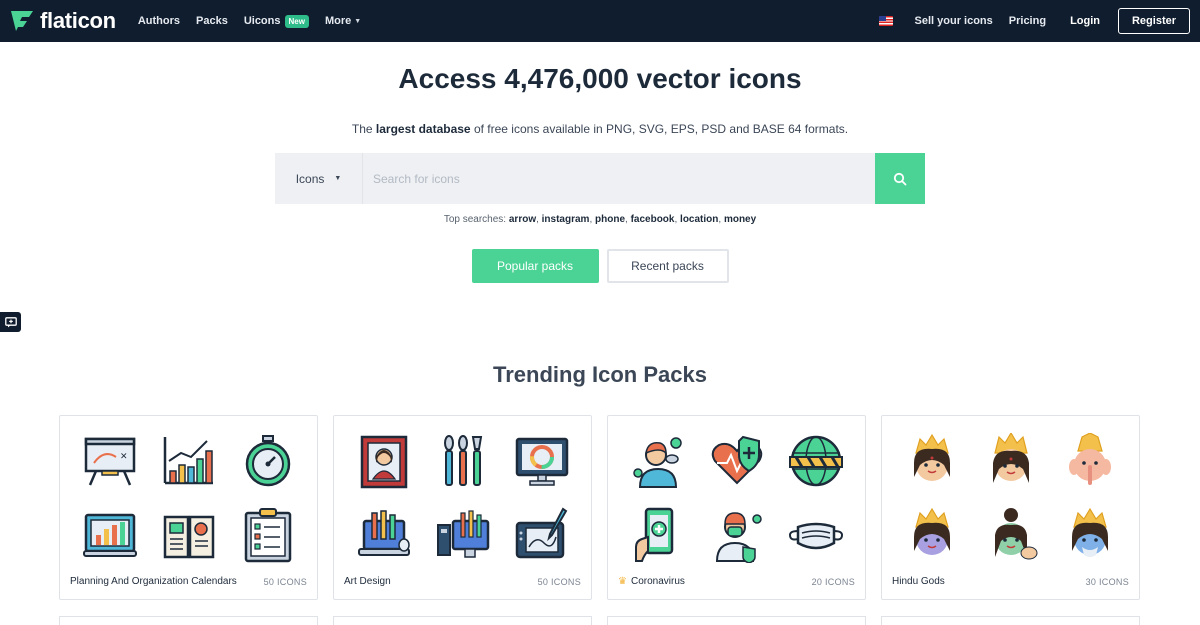  Describe the element at coordinates (657, 535) in the screenshot. I see `phone-medical-icon` at that location.